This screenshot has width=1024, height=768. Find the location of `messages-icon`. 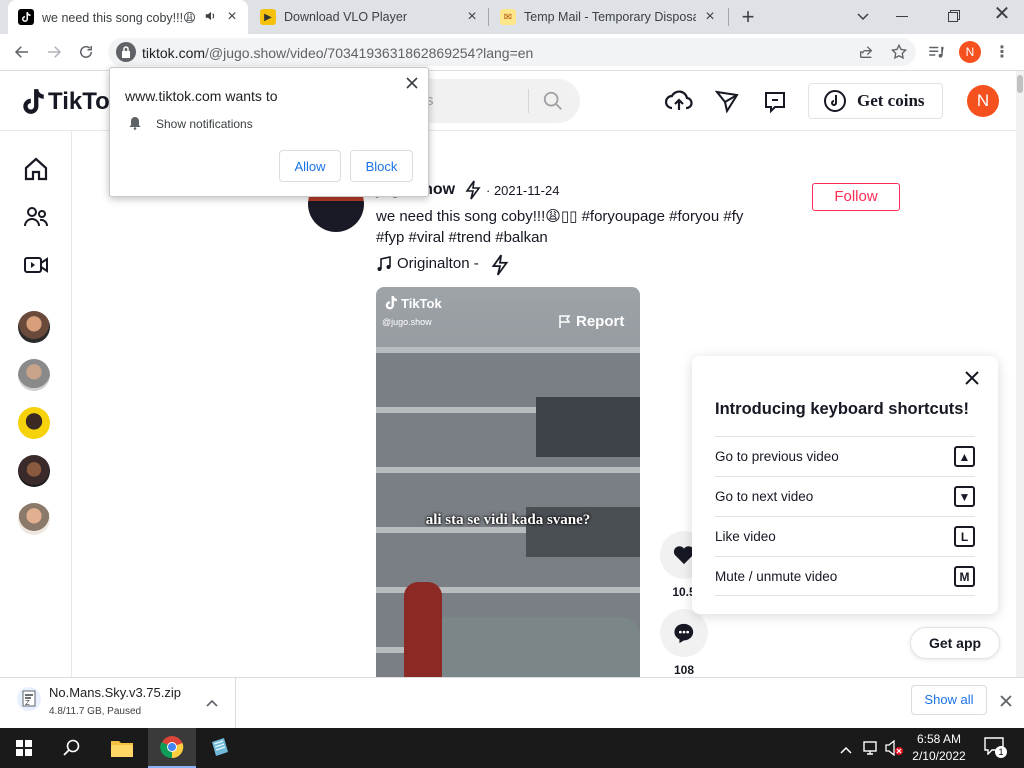

messages-icon is located at coordinates (775, 104).